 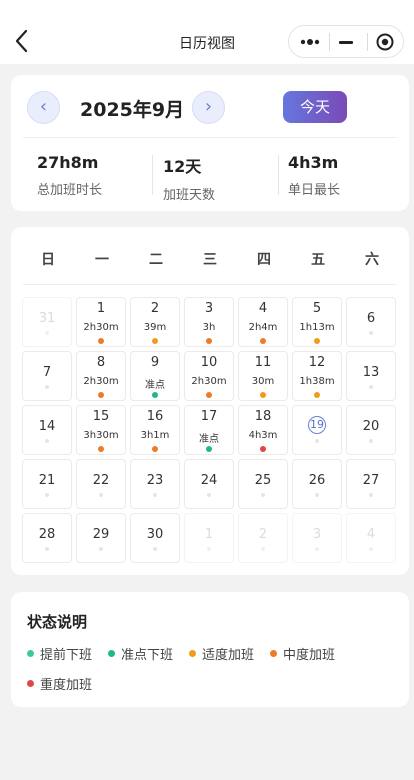 I want to click on calendar-day-cell: 7, so click(x=47, y=376).